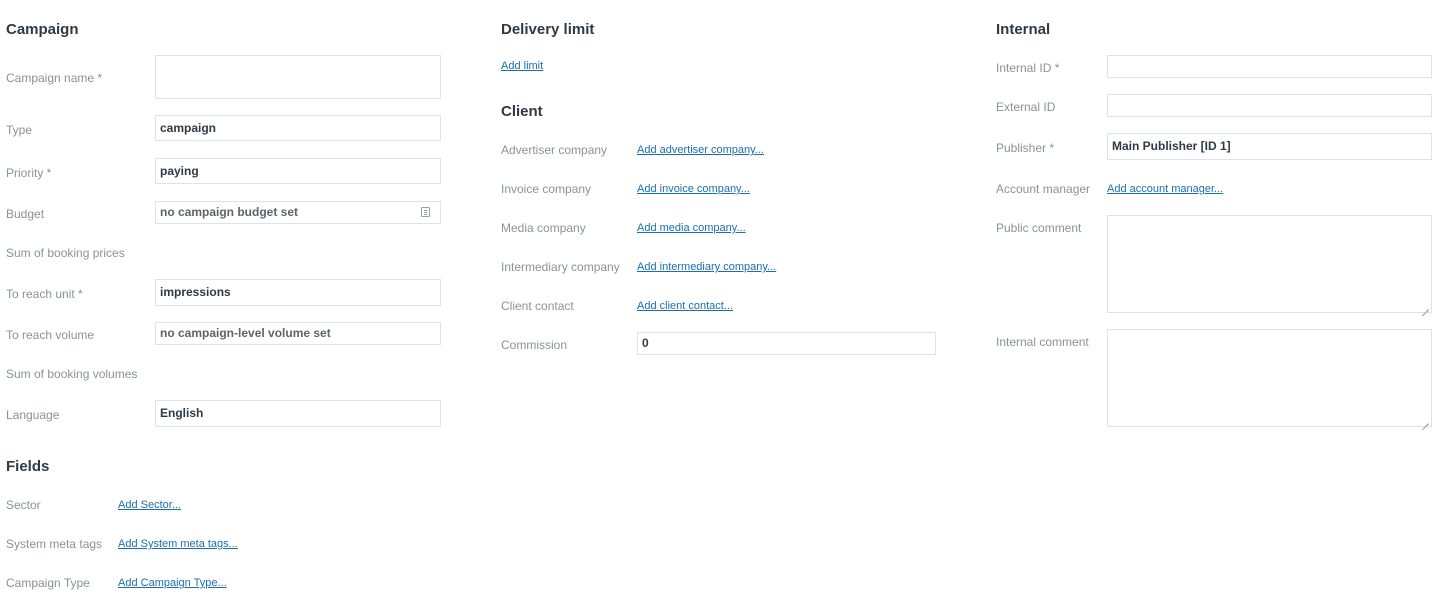 This screenshot has height=604, width=1443. I want to click on internal-id-input, so click(1269, 66).